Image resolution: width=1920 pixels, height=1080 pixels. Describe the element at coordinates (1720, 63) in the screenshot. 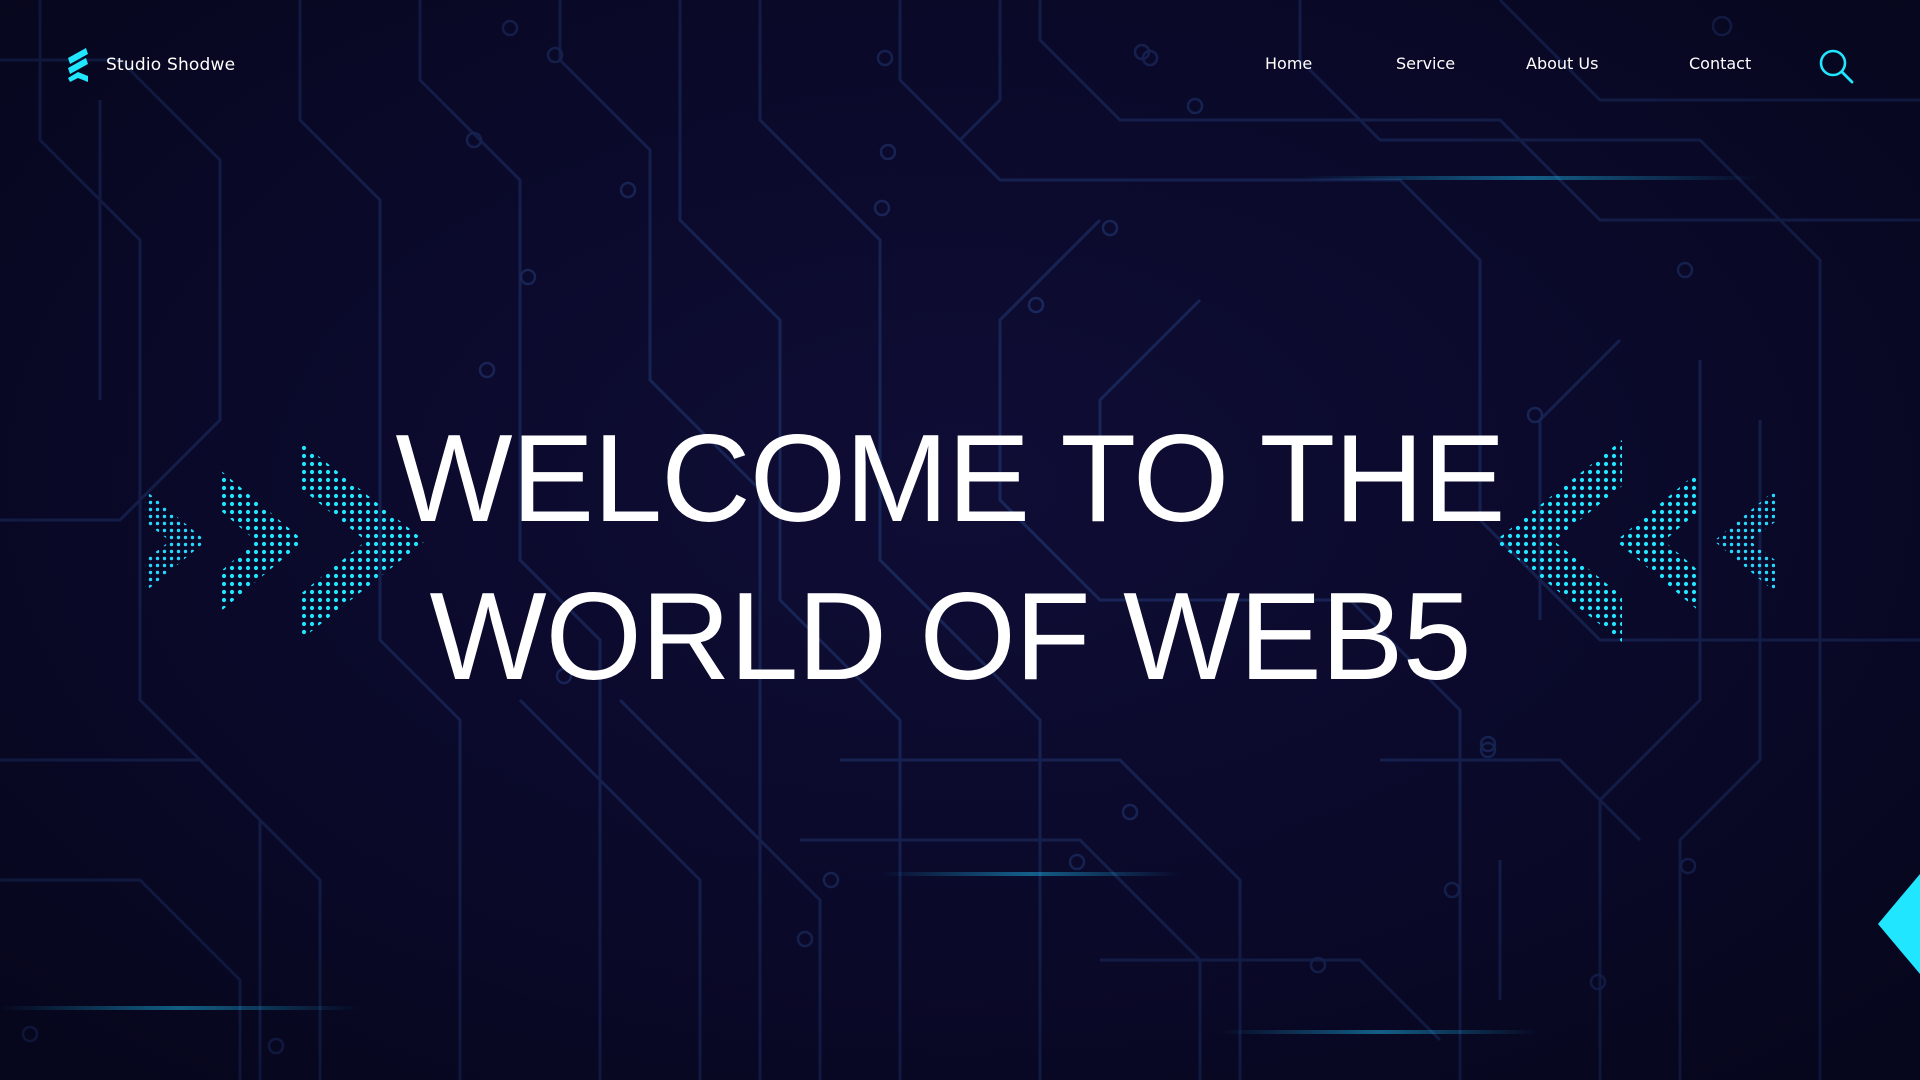

I see `nav-contact: Contact` at that location.